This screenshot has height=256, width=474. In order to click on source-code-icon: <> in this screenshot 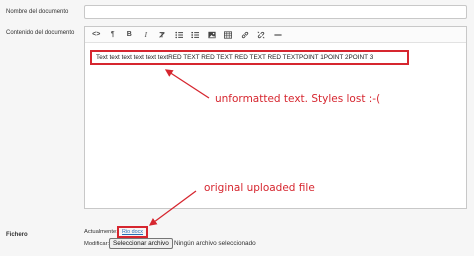, I will do `click(96, 35)`.